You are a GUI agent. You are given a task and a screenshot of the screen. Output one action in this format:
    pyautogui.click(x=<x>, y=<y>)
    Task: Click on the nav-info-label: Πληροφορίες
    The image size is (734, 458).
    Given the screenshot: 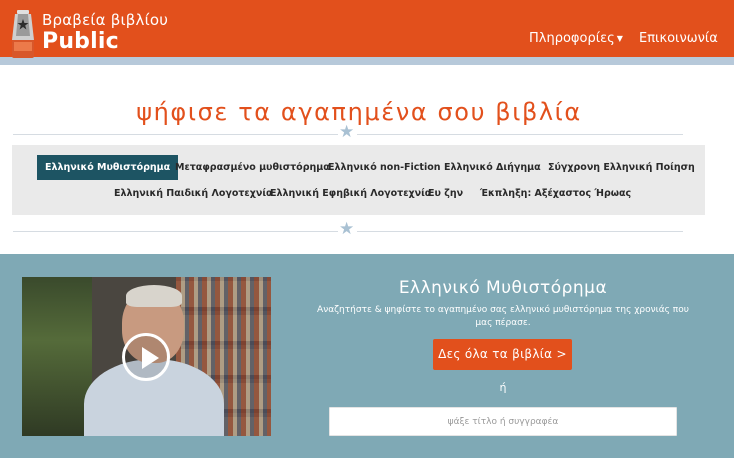 What is the action you would take?
    pyautogui.click(x=572, y=38)
    